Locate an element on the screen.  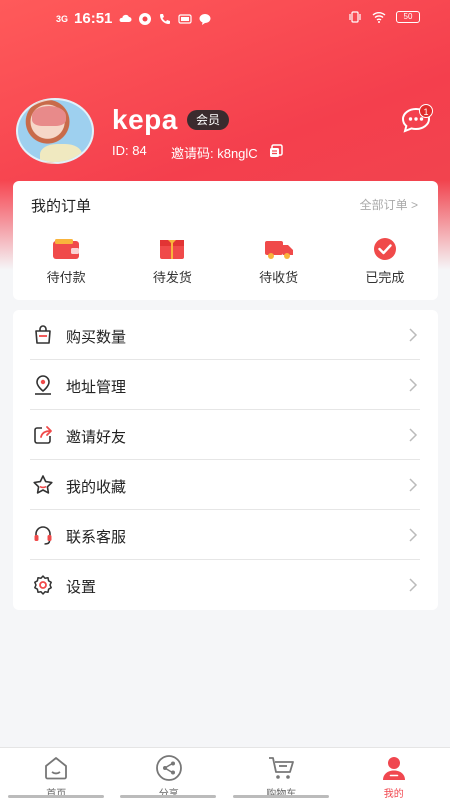
chat-bubble-icon is located at coordinates (205, 19).